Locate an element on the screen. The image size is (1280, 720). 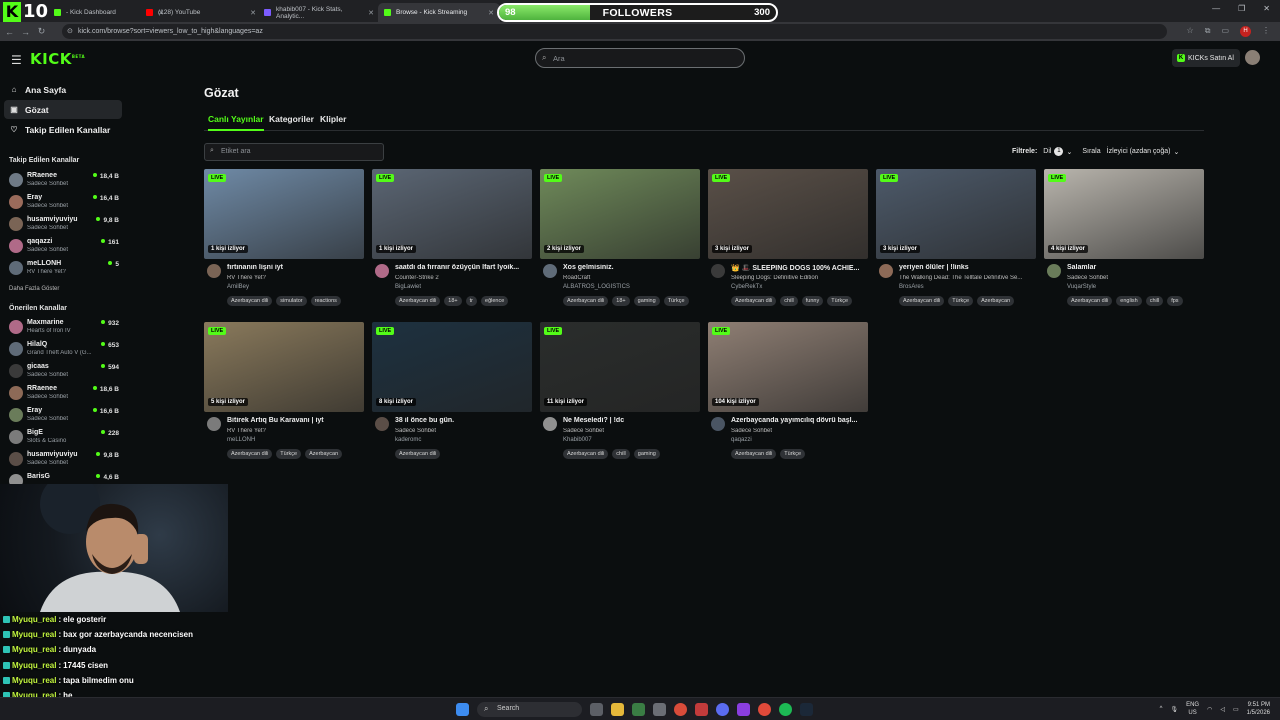
maximize-icon: ❐ is located at coordinates (1241, 8).